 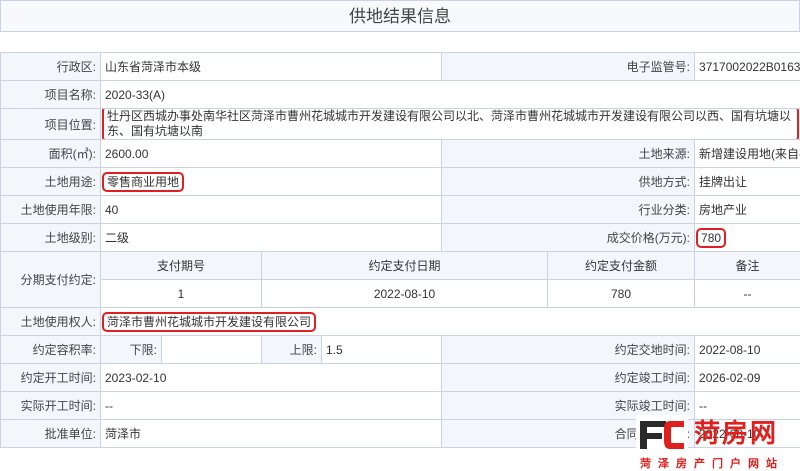 What do you see at coordinates (568, 67) in the screenshot?
I see `label-supervision-no: 电子监管号:` at bounding box center [568, 67].